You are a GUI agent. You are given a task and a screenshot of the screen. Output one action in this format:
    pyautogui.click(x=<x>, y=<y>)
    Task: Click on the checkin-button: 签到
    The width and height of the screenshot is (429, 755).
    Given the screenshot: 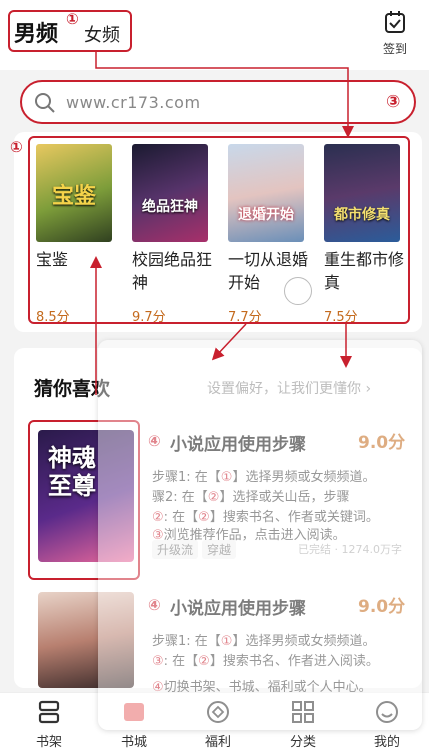 What is the action you would take?
    pyautogui.click(x=395, y=33)
    